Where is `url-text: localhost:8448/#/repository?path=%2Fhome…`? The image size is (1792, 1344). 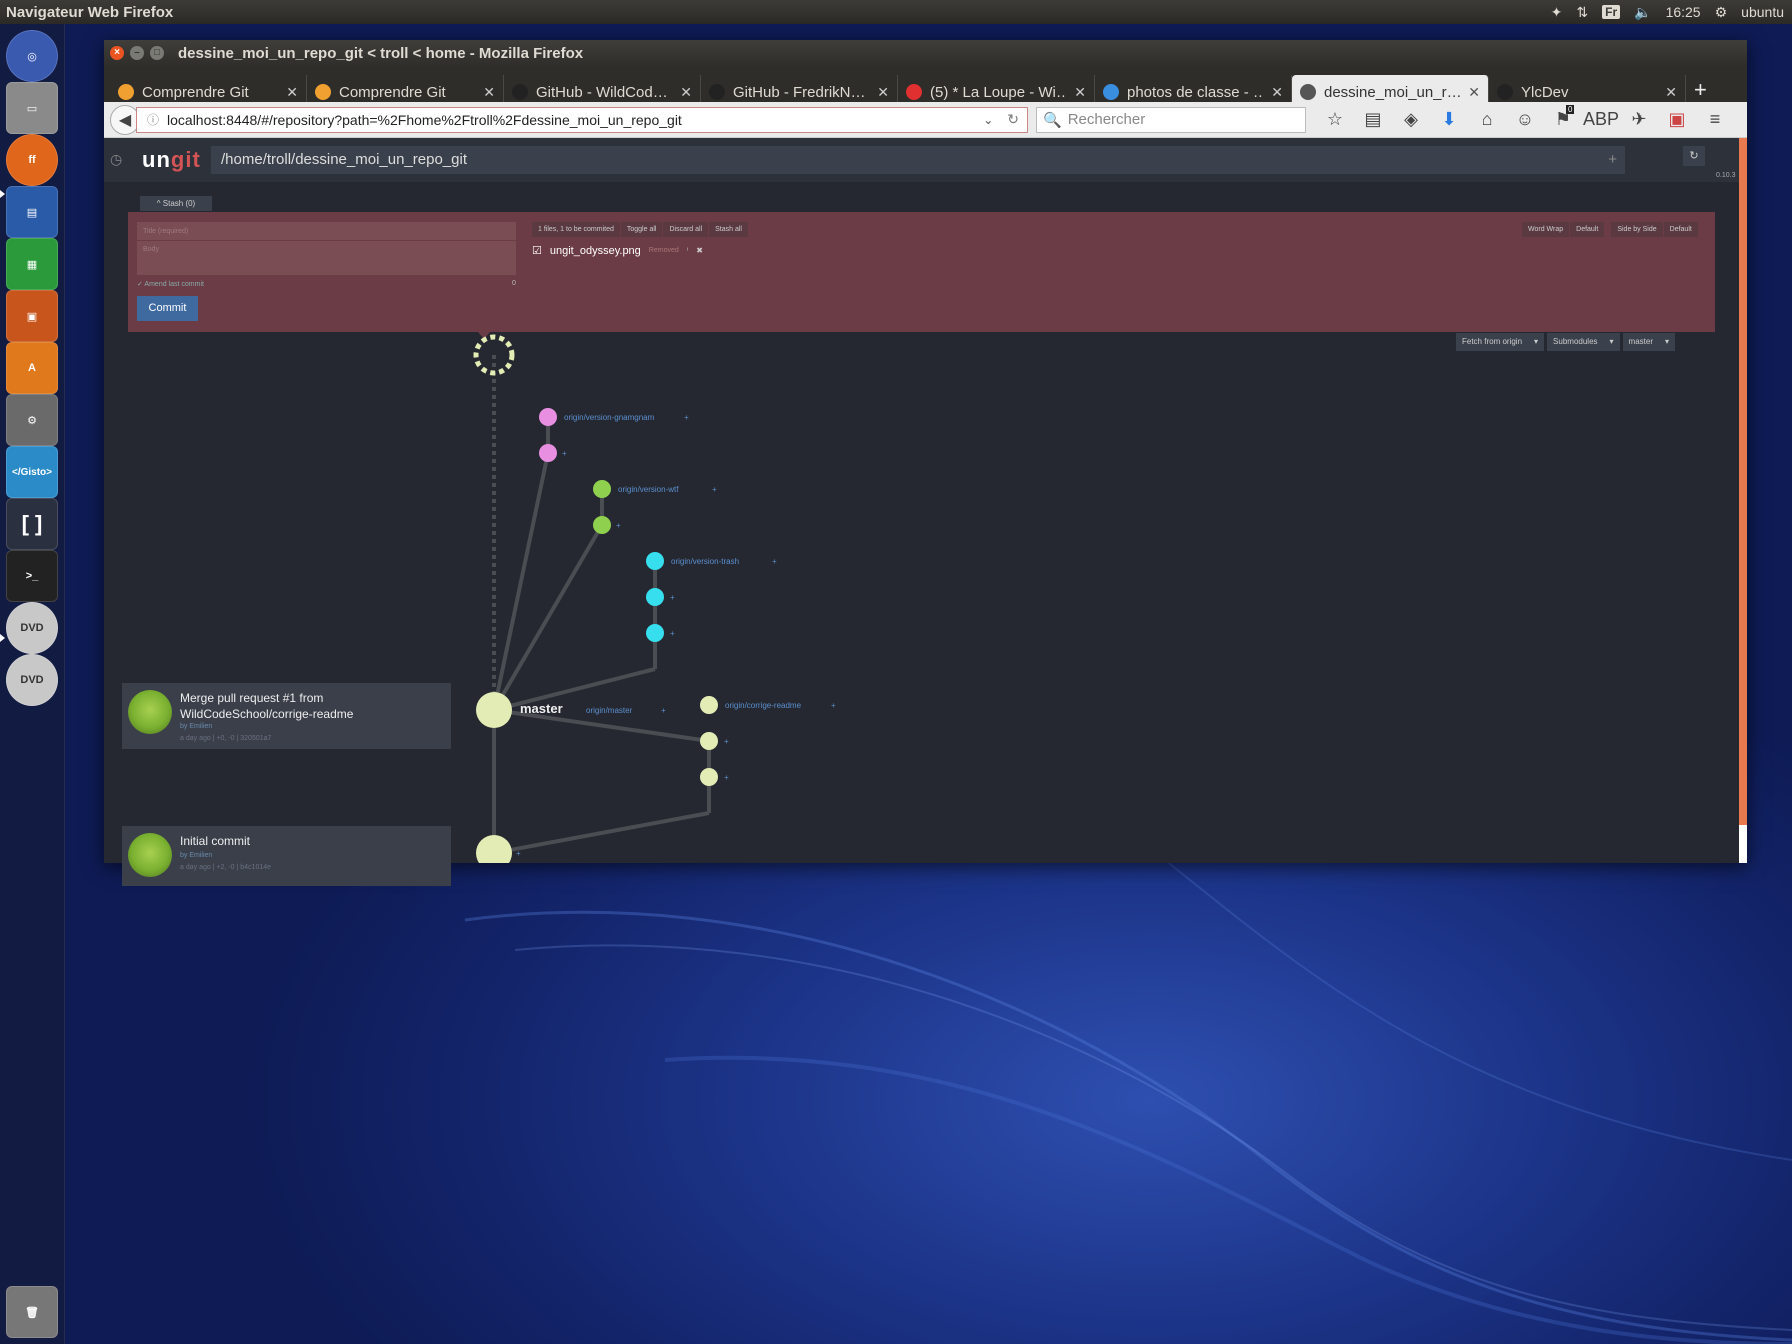
url-text: localhost:8448/#/repository?path=%2Fhome… is located at coordinates (424, 120).